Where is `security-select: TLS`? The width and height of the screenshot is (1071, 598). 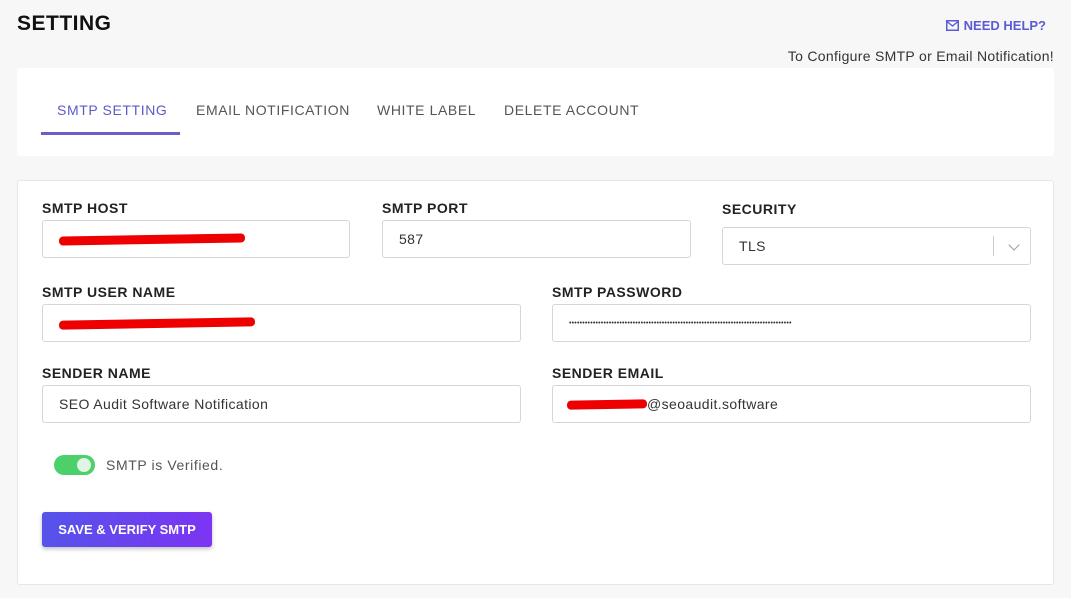
security-select: TLS is located at coordinates (876, 246).